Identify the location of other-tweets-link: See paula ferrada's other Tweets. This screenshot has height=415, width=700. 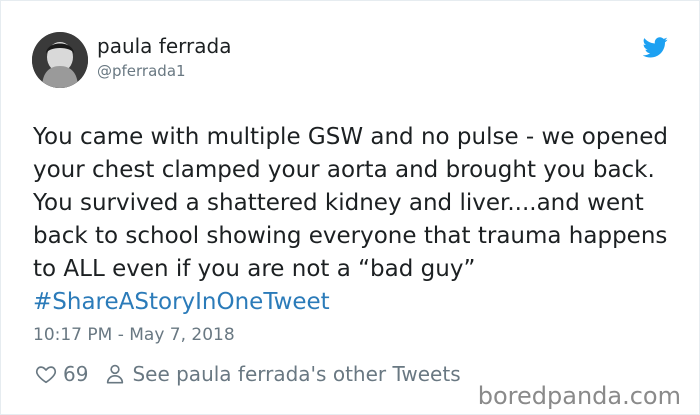
(282, 374).